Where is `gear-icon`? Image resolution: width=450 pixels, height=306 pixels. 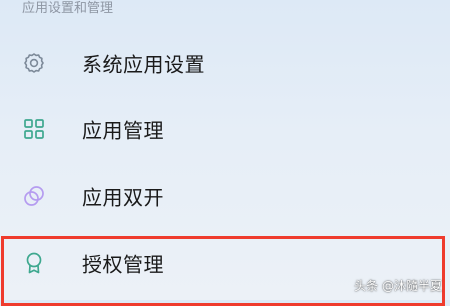 gear-icon is located at coordinates (34, 63).